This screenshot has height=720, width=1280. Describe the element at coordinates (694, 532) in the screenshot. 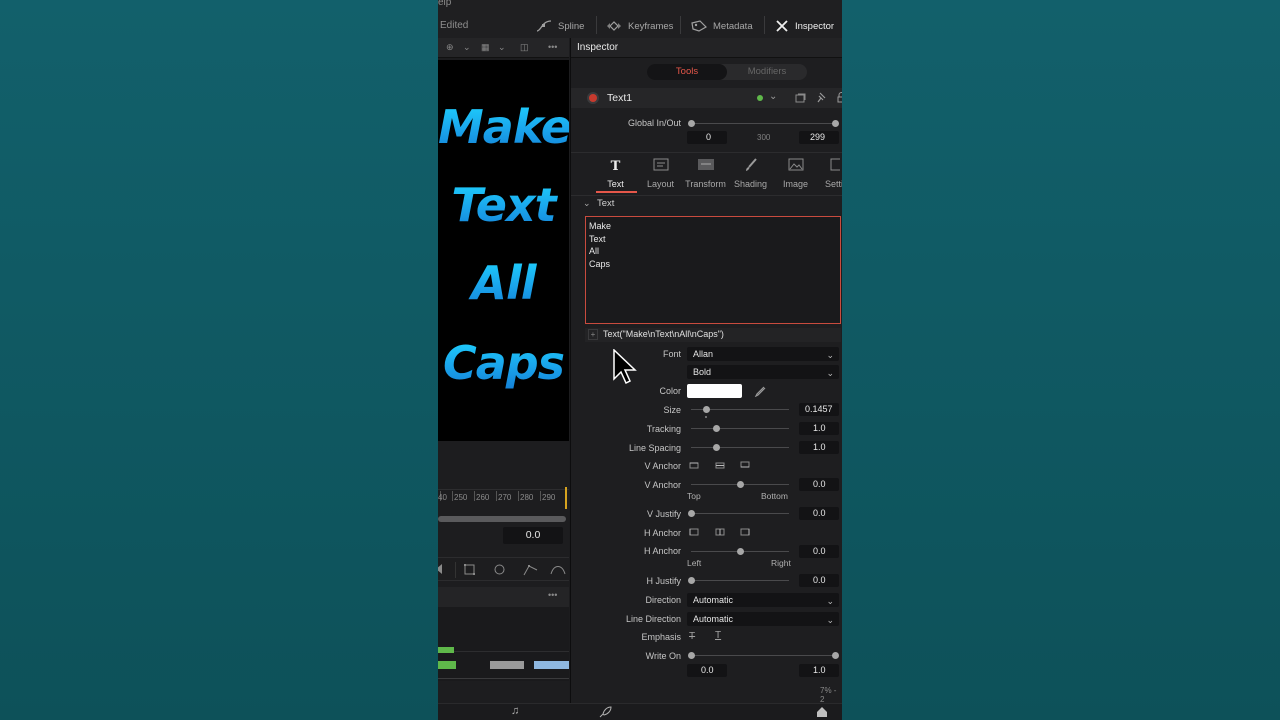

I see `anchor-left-icon` at that location.